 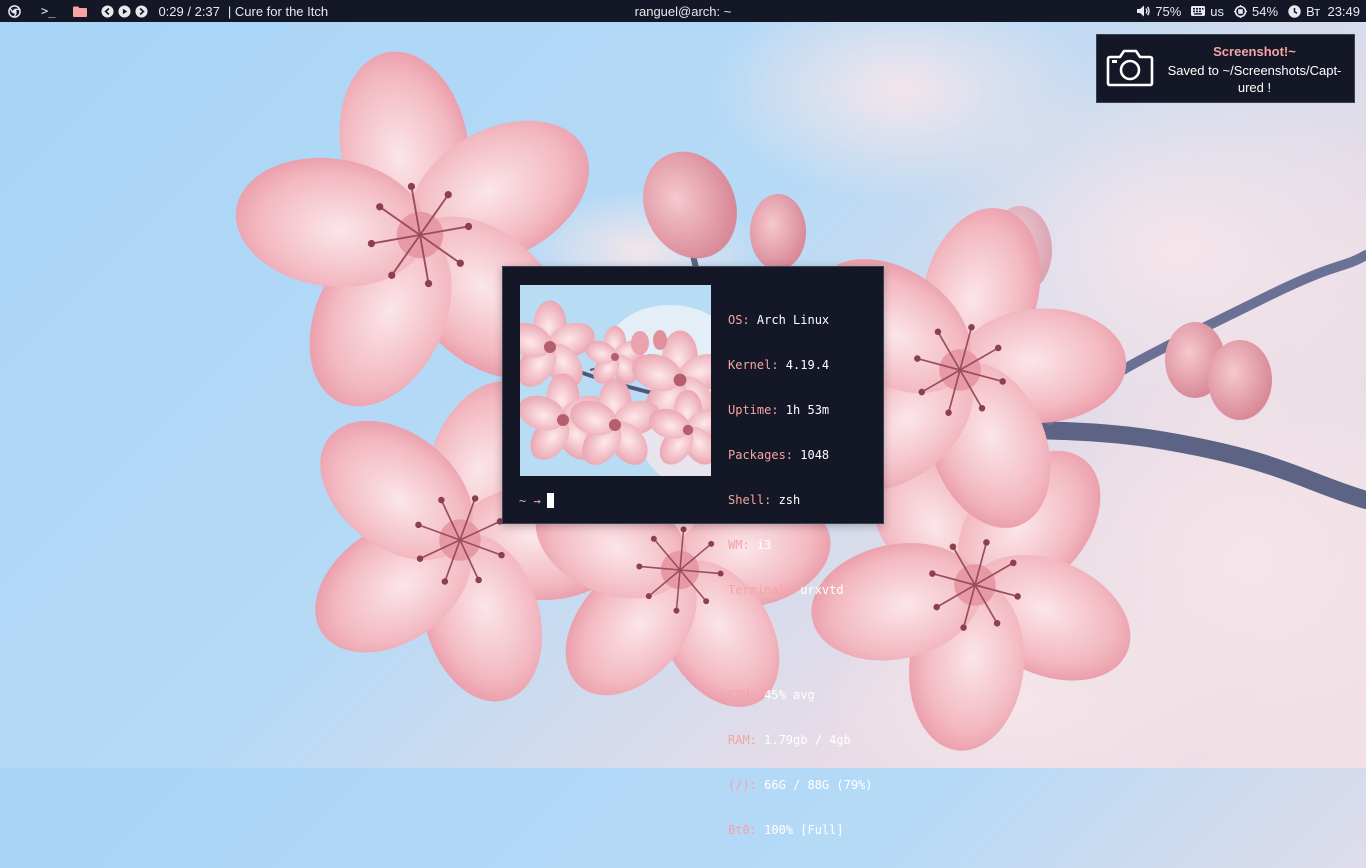 I want to click on cpu-indicator: 54%, so click(x=1256, y=11).